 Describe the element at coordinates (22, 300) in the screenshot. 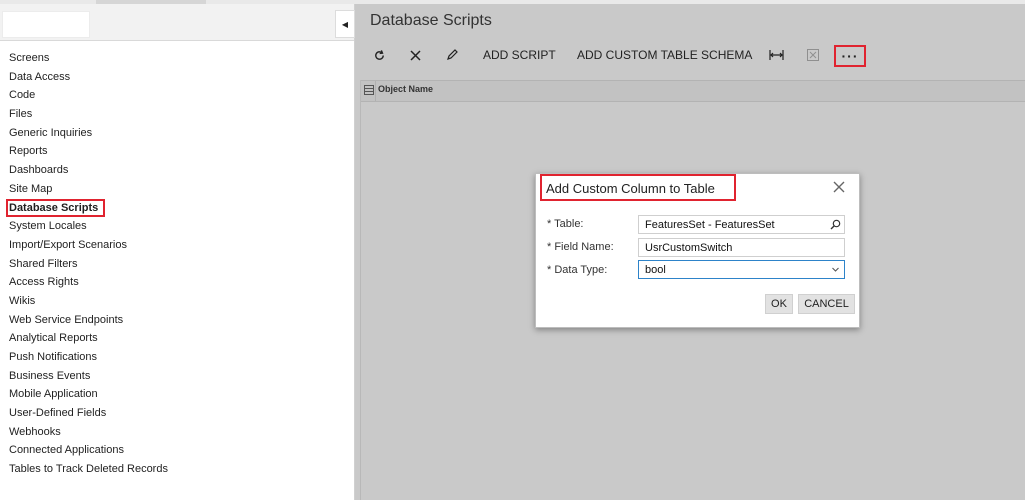

I see `sidebar-item-label: Wikis` at that location.